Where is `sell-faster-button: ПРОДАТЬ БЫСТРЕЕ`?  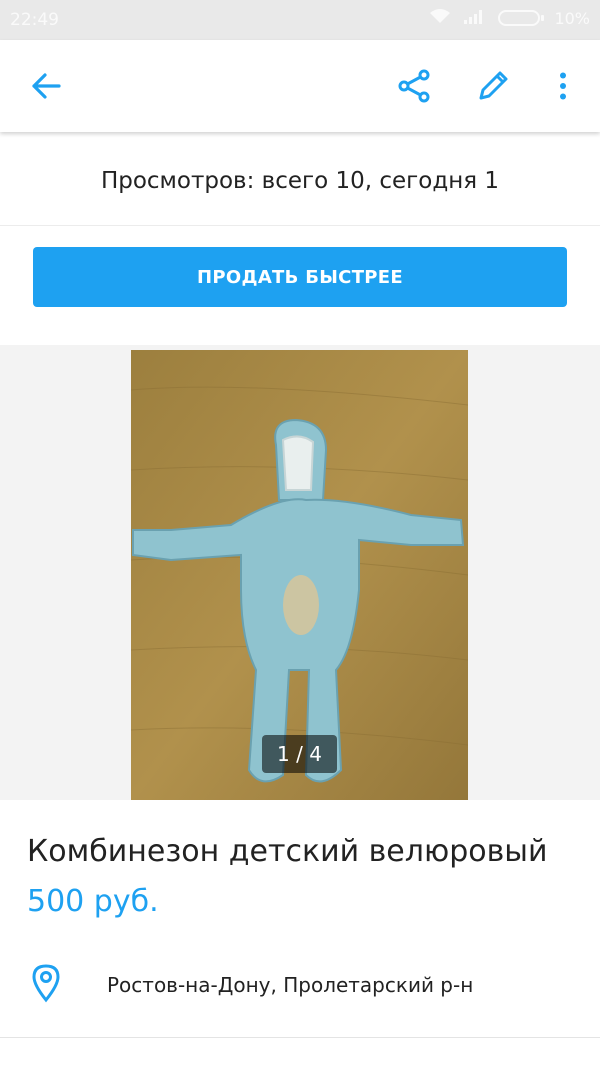 sell-faster-button: ПРОДАТЬ БЫСТРЕЕ is located at coordinates (300, 277).